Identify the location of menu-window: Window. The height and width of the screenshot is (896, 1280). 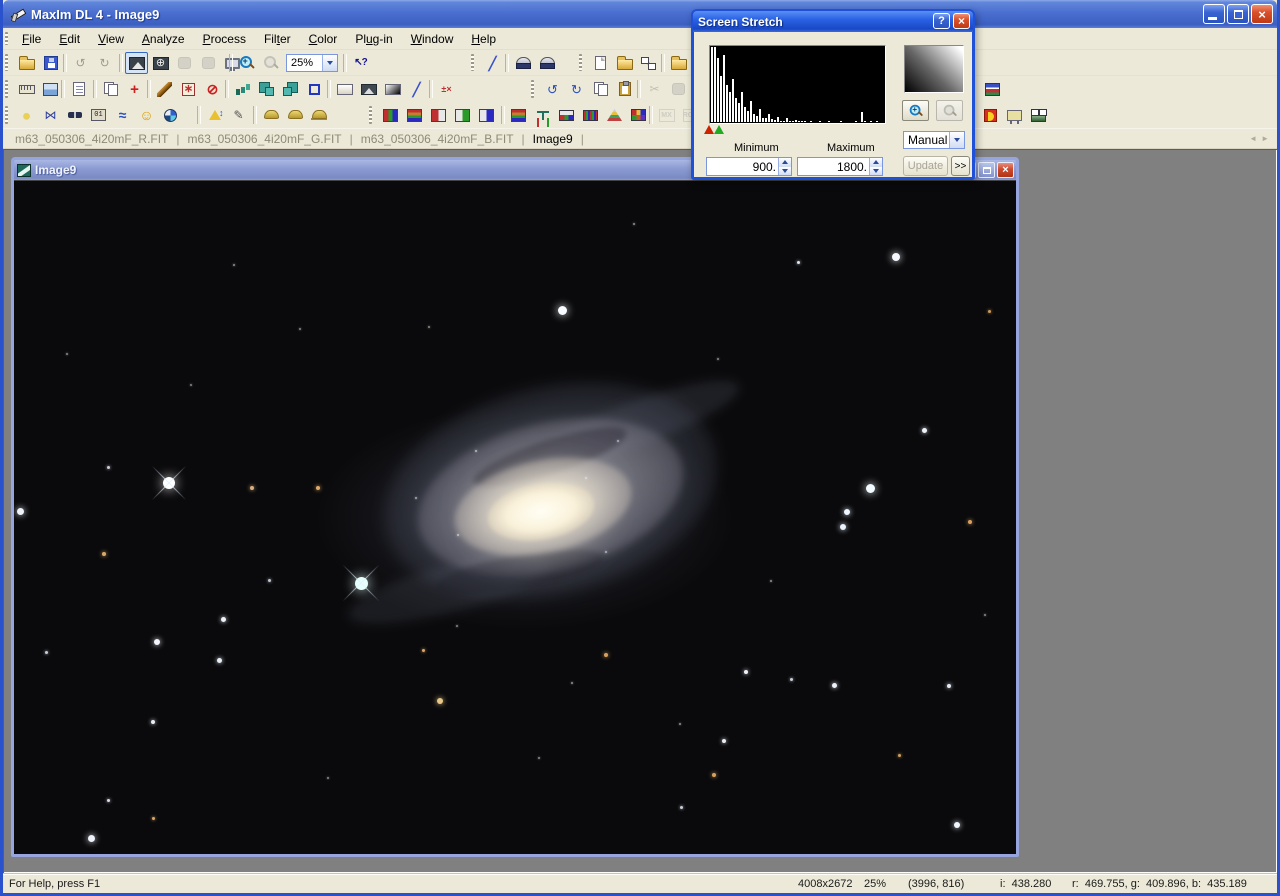
(432, 39).